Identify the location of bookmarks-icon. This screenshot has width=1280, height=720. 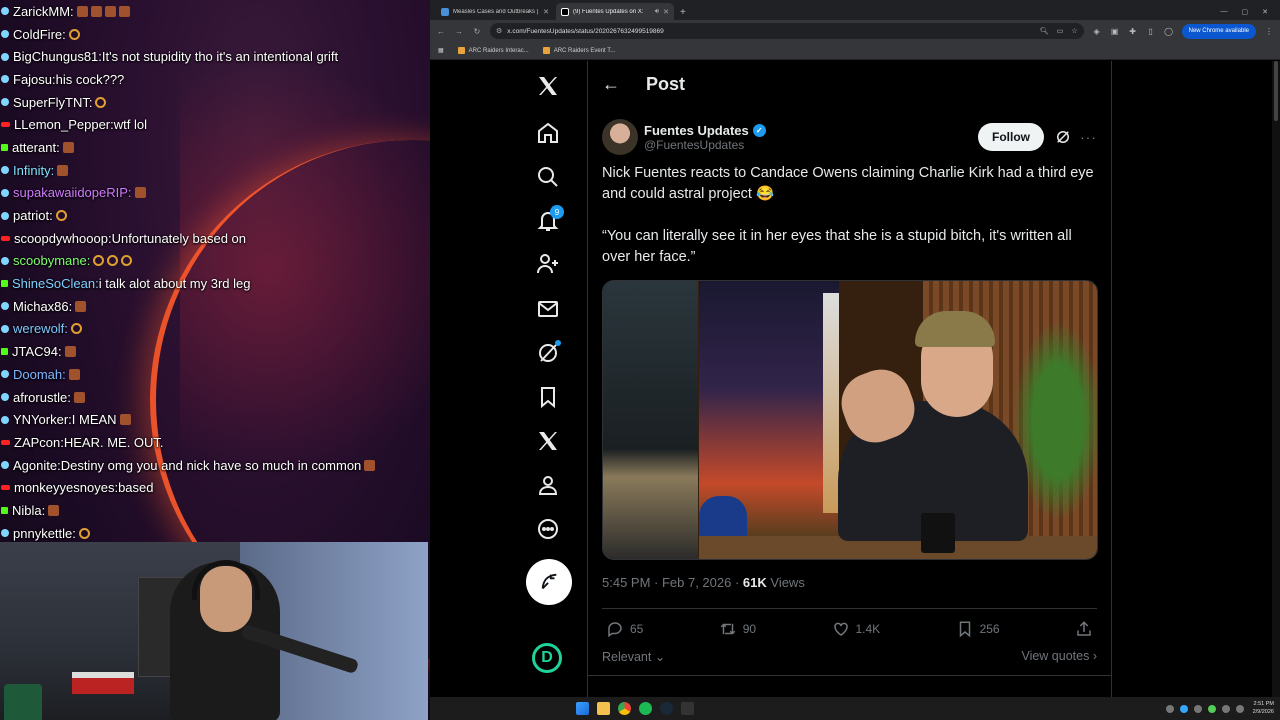
(548, 397).